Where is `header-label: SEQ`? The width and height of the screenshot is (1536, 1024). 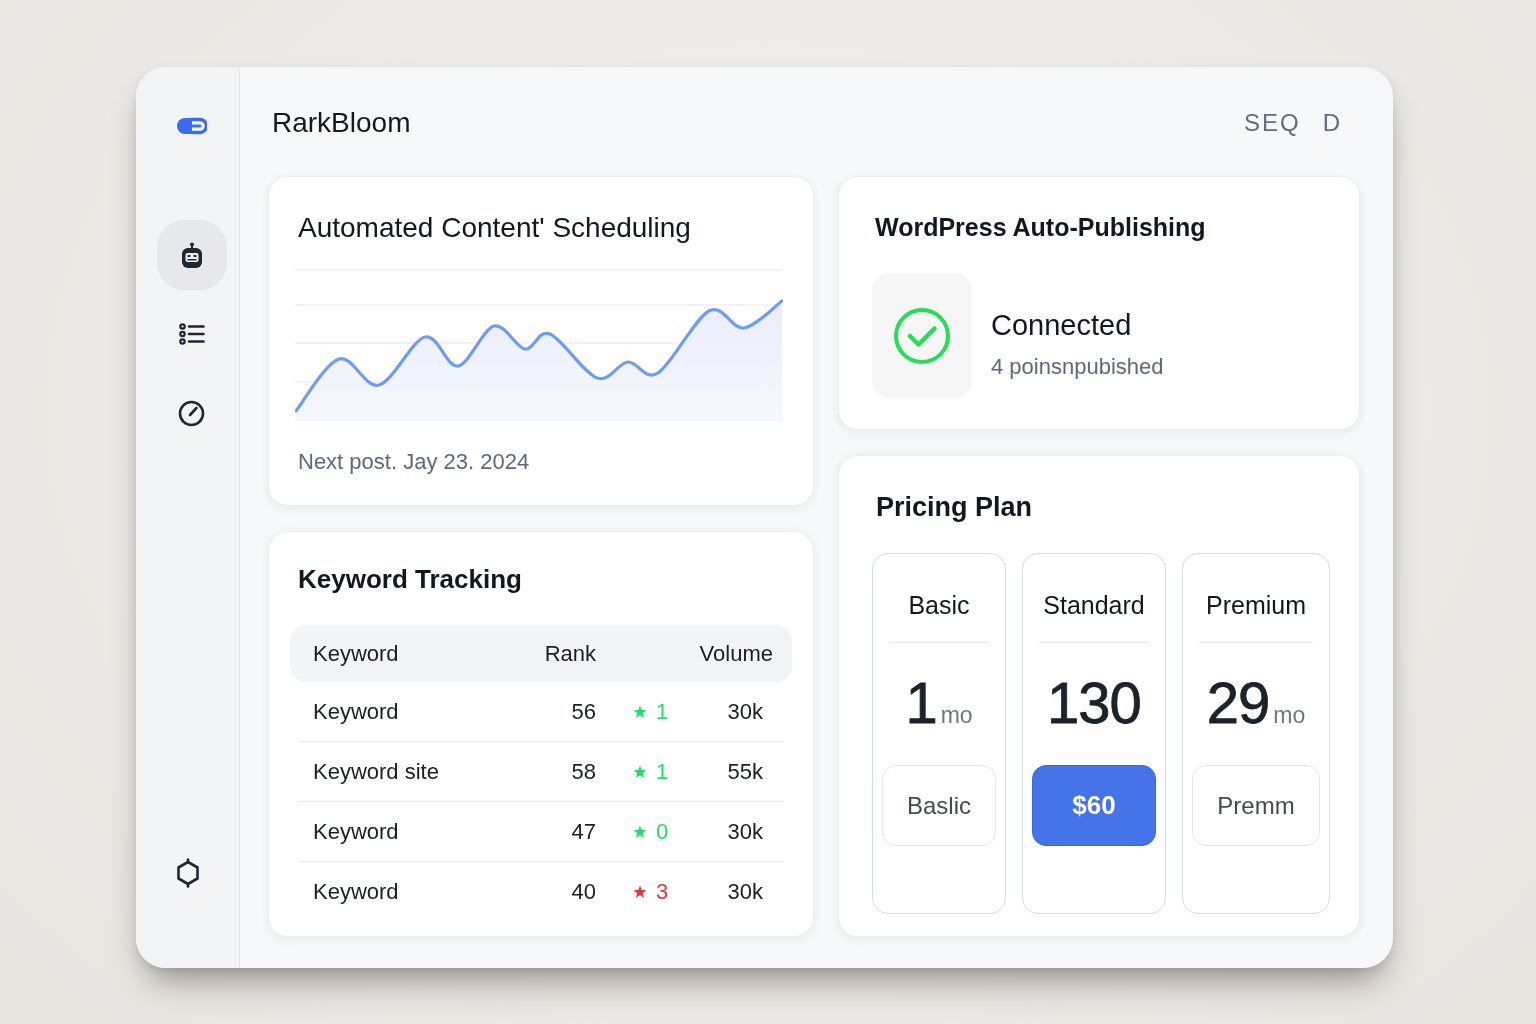 header-label: SEQ is located at coordinates (1272, 123).